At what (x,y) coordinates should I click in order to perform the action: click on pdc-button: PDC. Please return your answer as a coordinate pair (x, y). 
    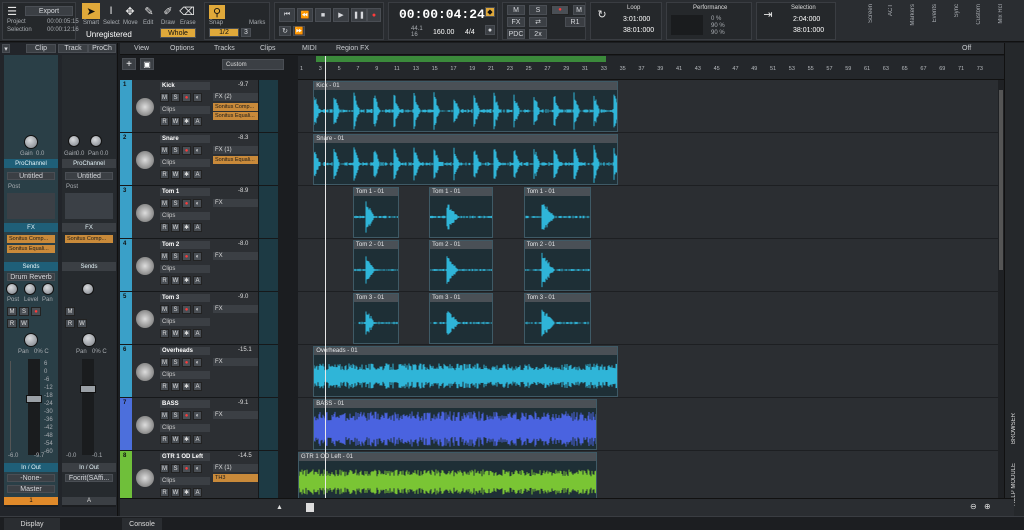
    Looking at the image, I should click on (516, 34).